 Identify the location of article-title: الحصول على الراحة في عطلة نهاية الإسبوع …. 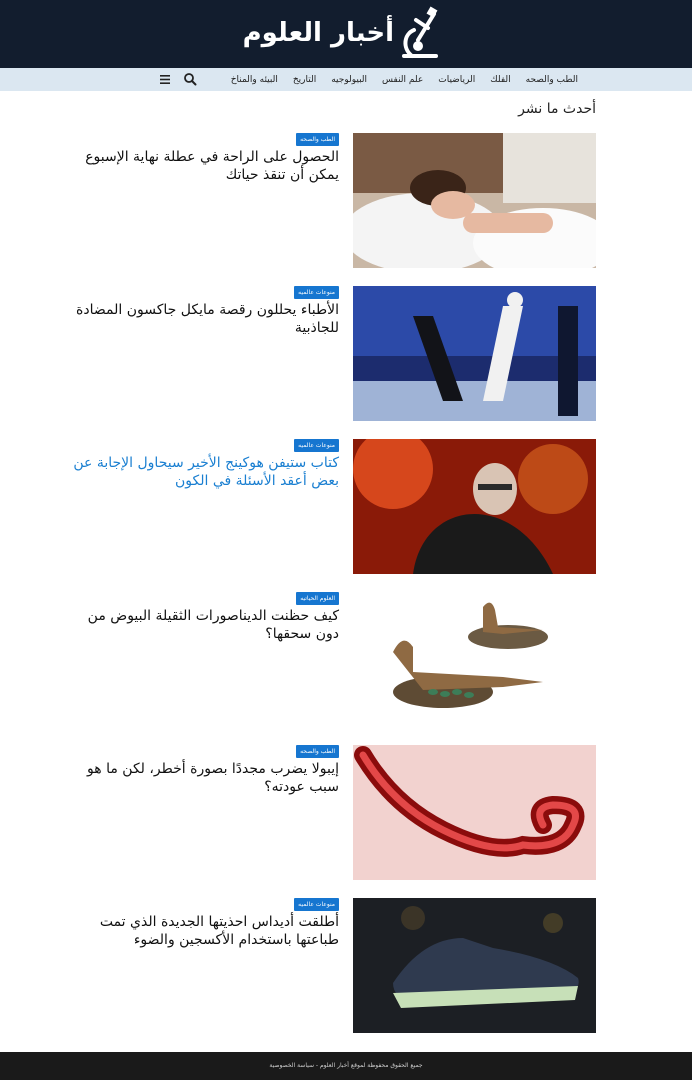
(204, 166).